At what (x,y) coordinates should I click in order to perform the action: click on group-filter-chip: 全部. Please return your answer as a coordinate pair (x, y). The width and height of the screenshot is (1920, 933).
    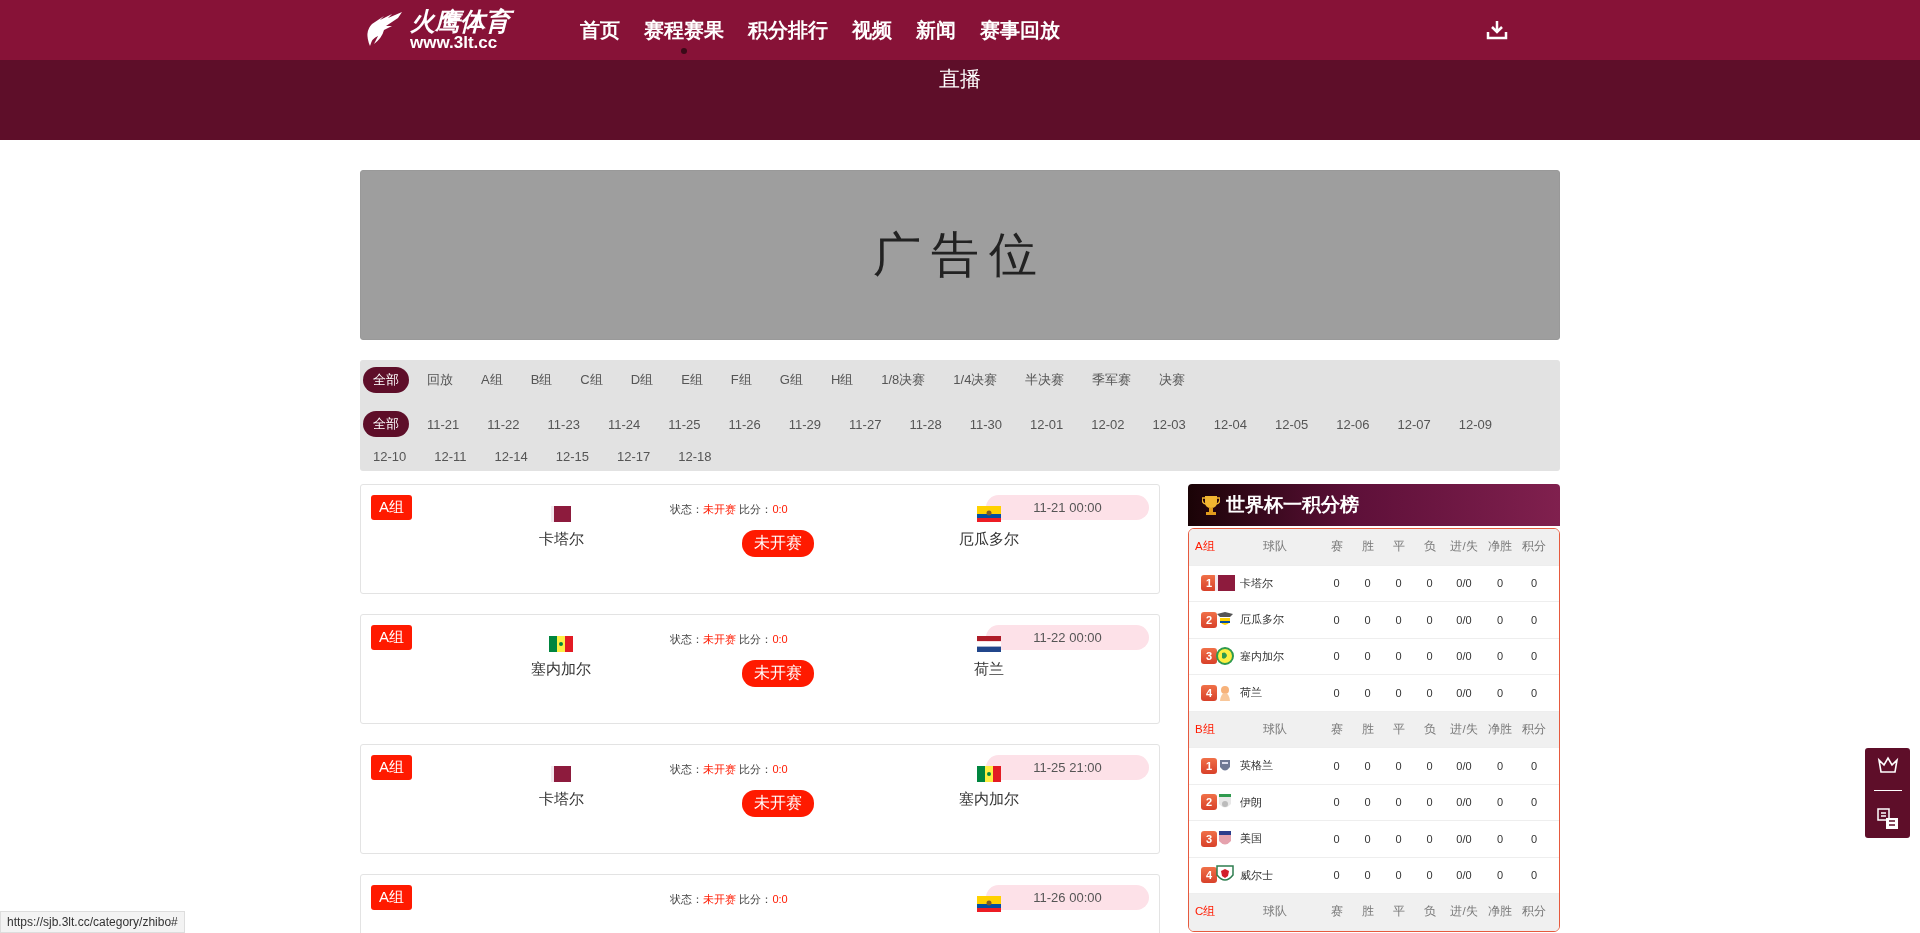
    Looking at the image, I should click on (386, 380).